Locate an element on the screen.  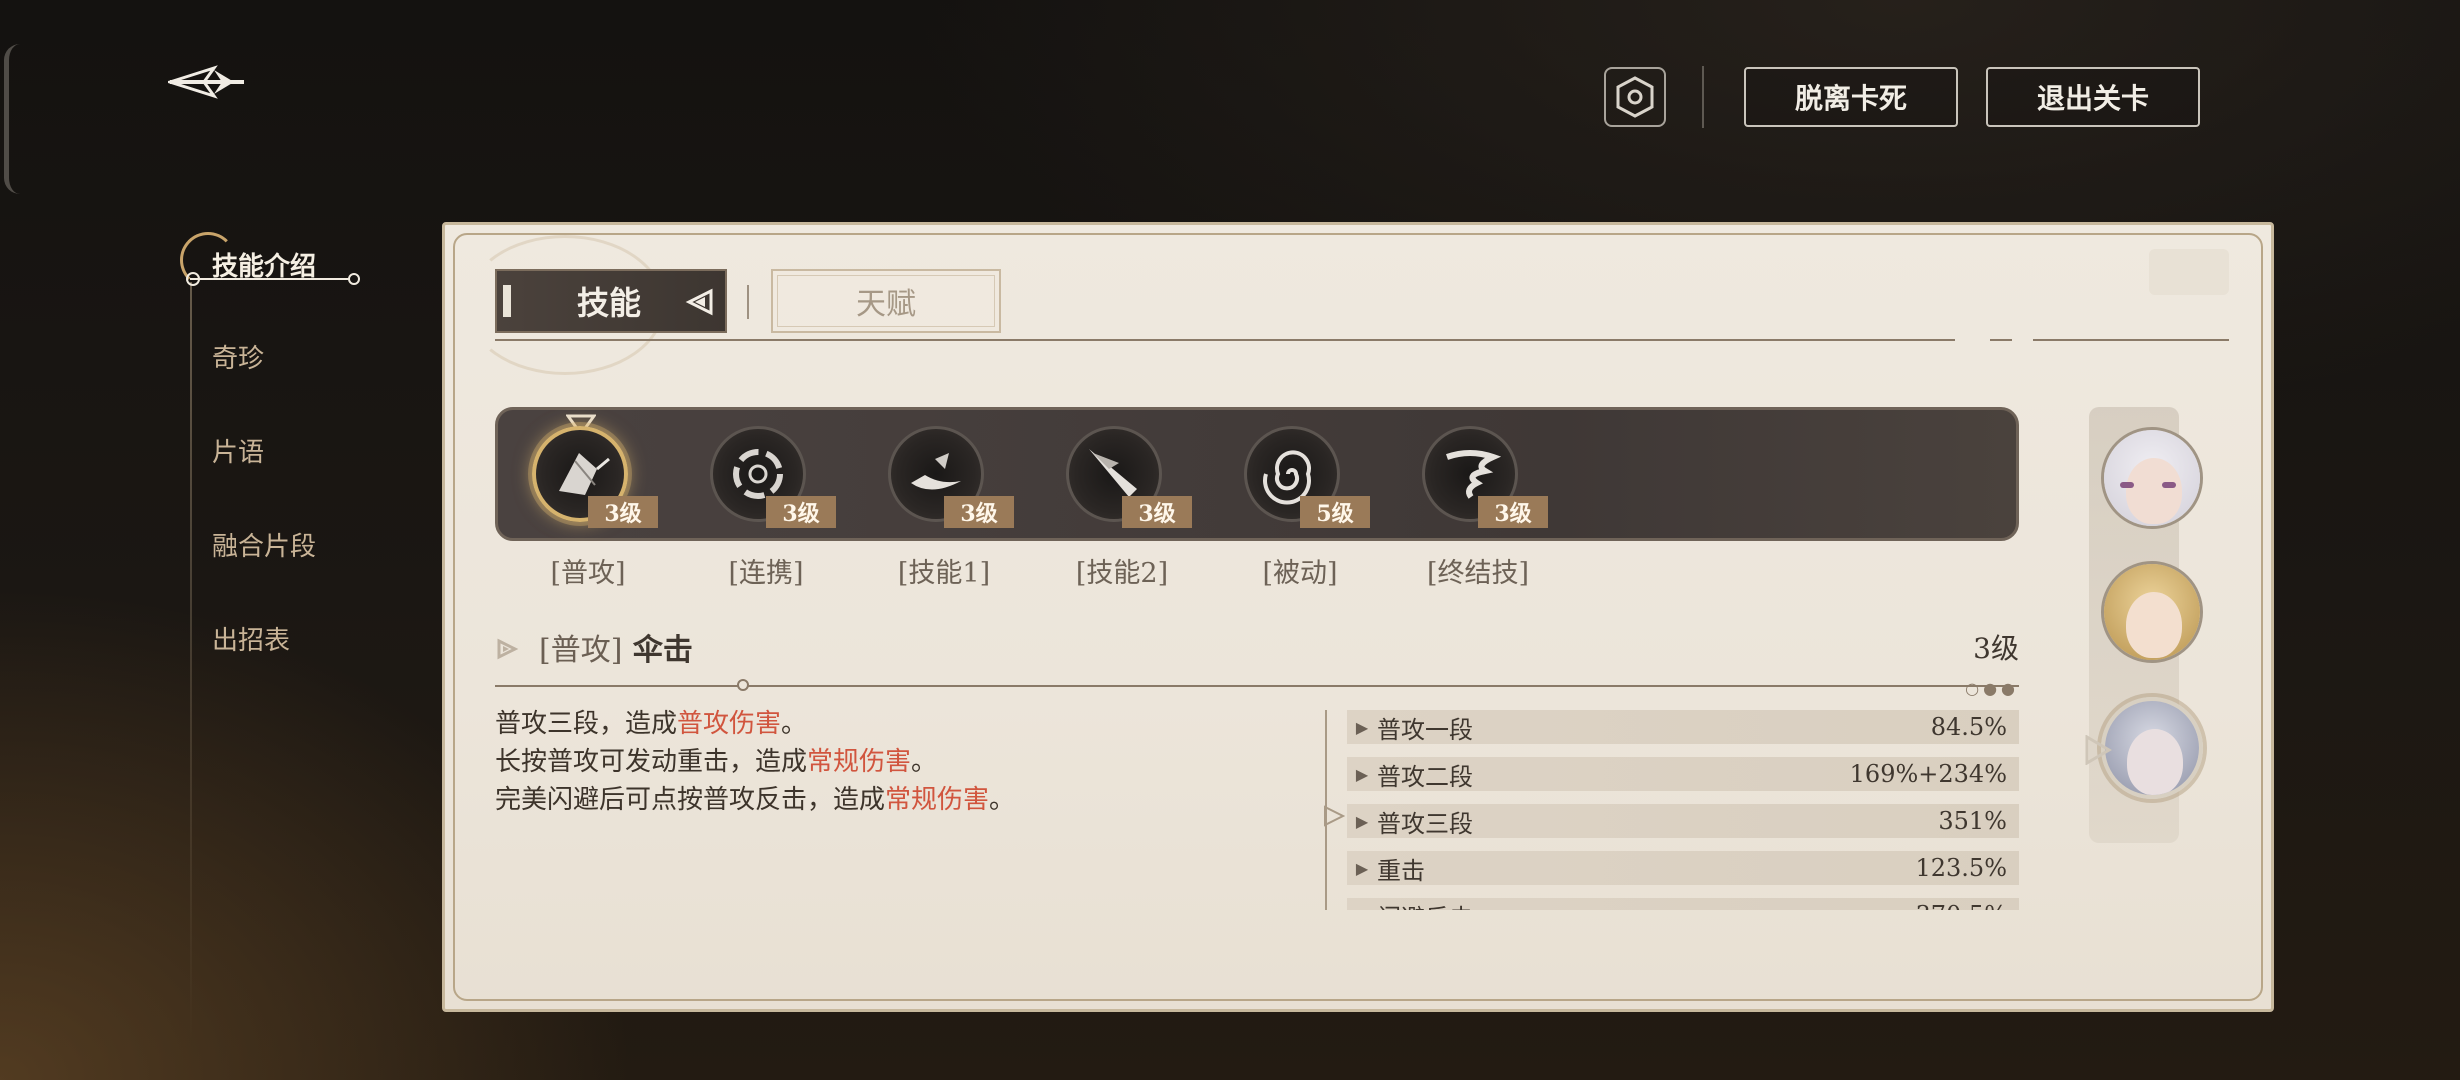
menu-item-move-list: 出招表 is located at coordinates (251, 638).